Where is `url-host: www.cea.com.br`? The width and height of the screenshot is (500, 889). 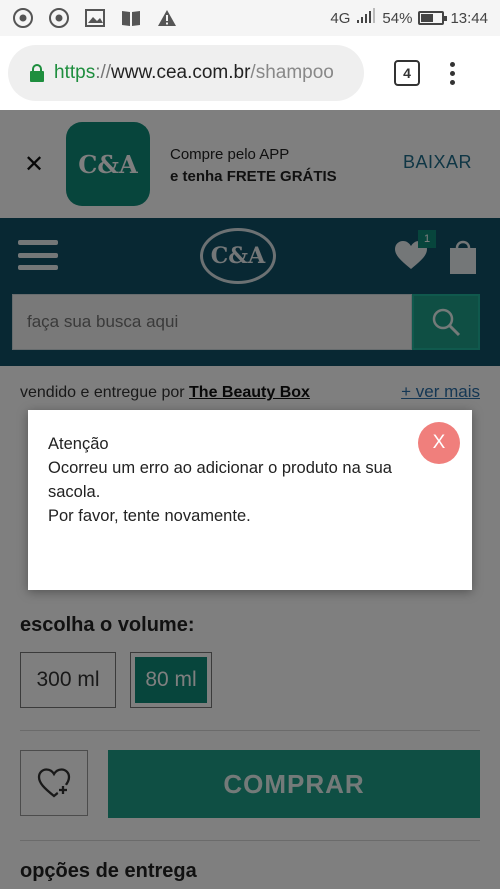
url-host: www.cea.com.br is located at coordinates (181, 72).